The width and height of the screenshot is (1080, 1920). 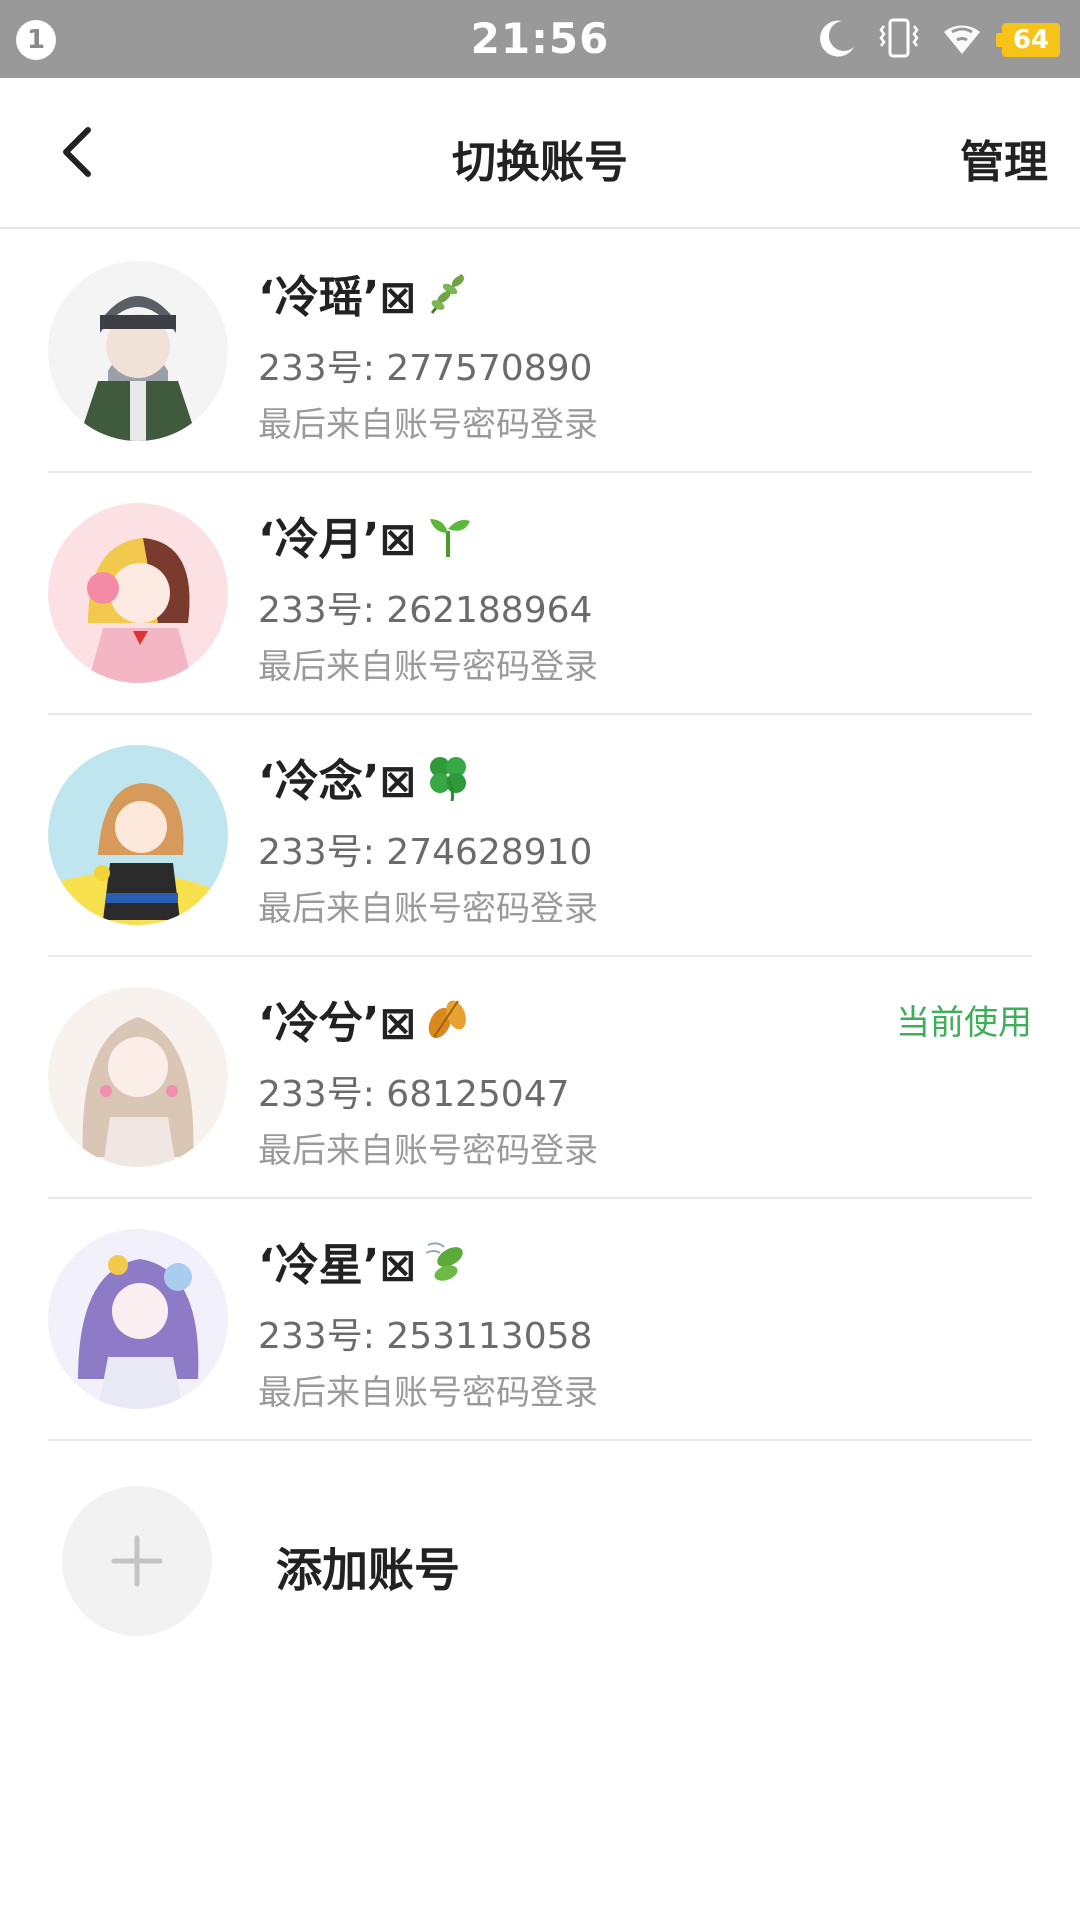 I want to click on account-name: ‘冷月’⊠, so click(x=366, y=535).